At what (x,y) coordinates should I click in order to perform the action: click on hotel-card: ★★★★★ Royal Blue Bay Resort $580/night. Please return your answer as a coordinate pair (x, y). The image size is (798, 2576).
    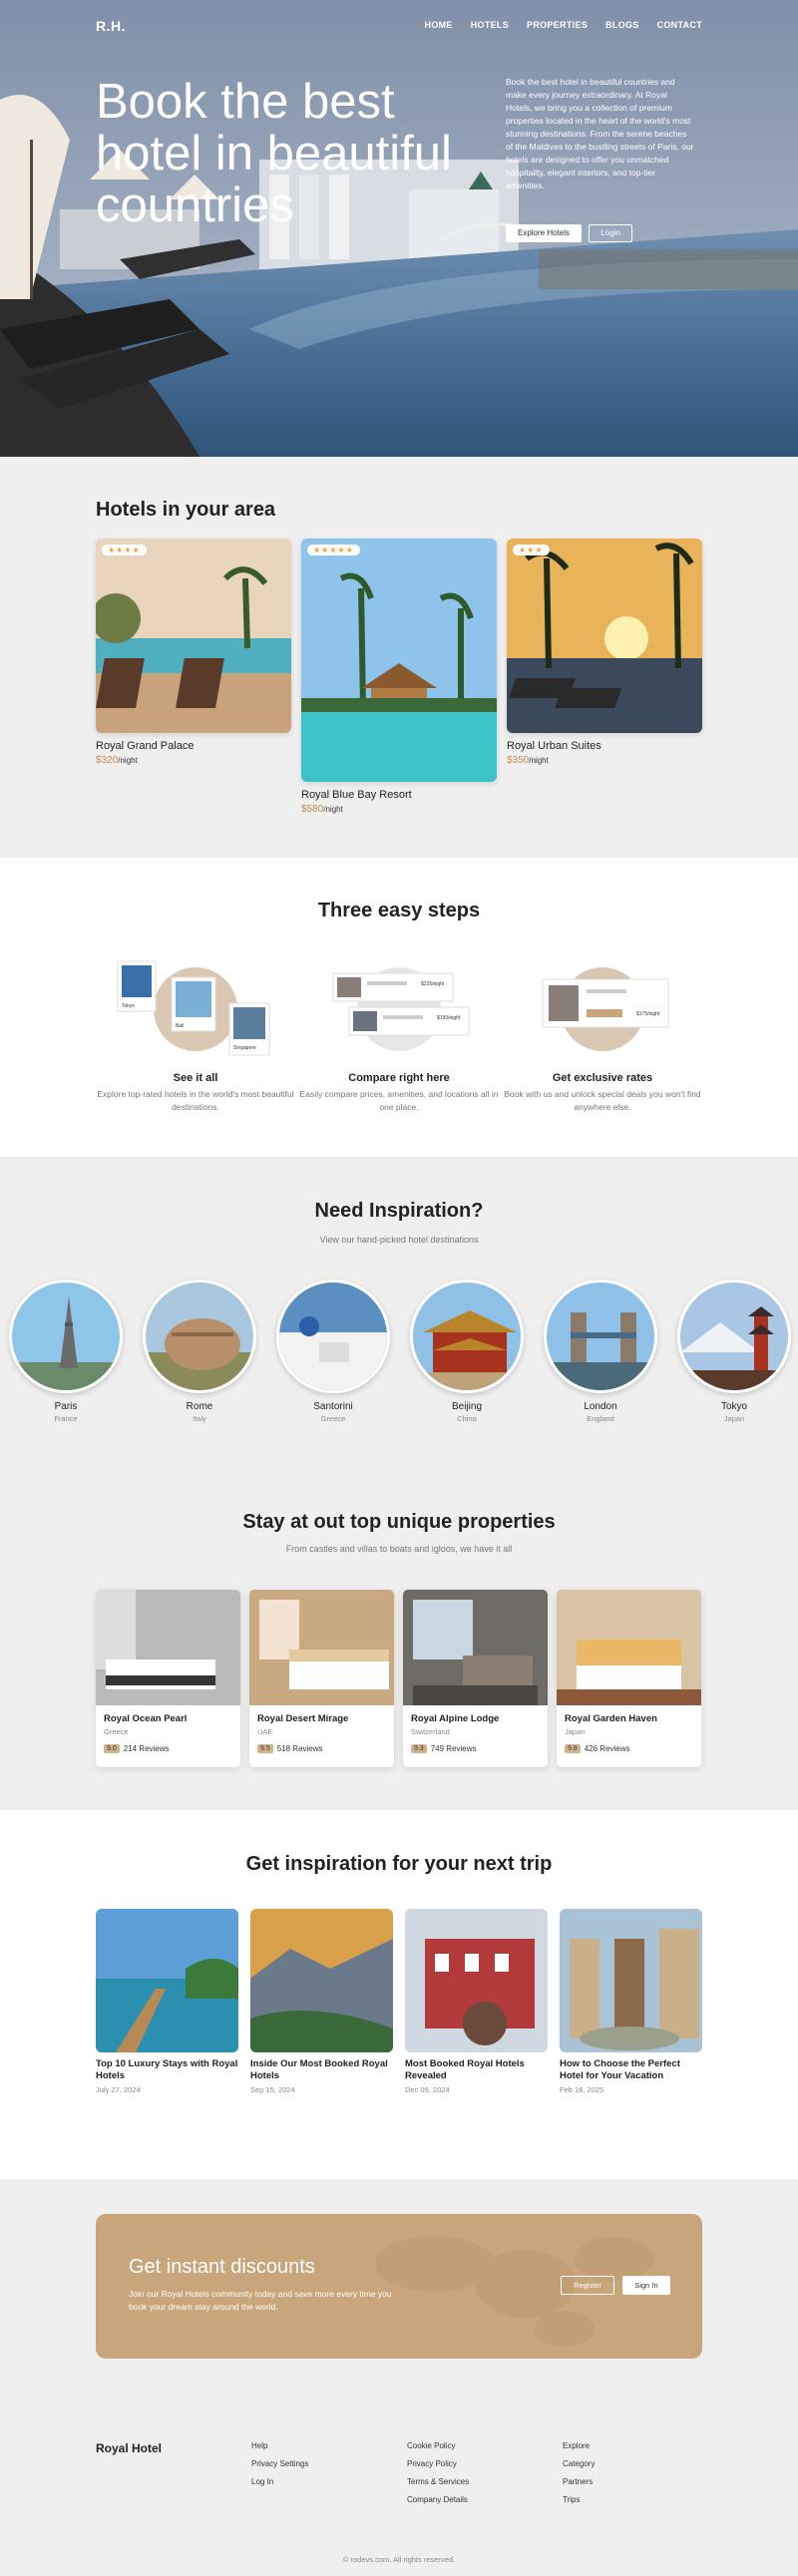
    Looking at the image, I should click on (399, 677).